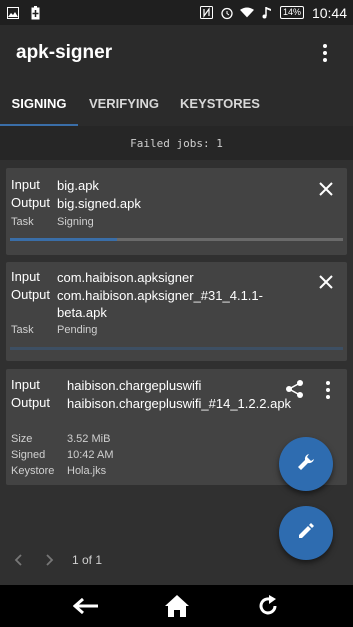  What do you see at coordinates (39, 103) in the screenshot?
I see `tab-signing: SIGNING` at bounding box center [39, 103].